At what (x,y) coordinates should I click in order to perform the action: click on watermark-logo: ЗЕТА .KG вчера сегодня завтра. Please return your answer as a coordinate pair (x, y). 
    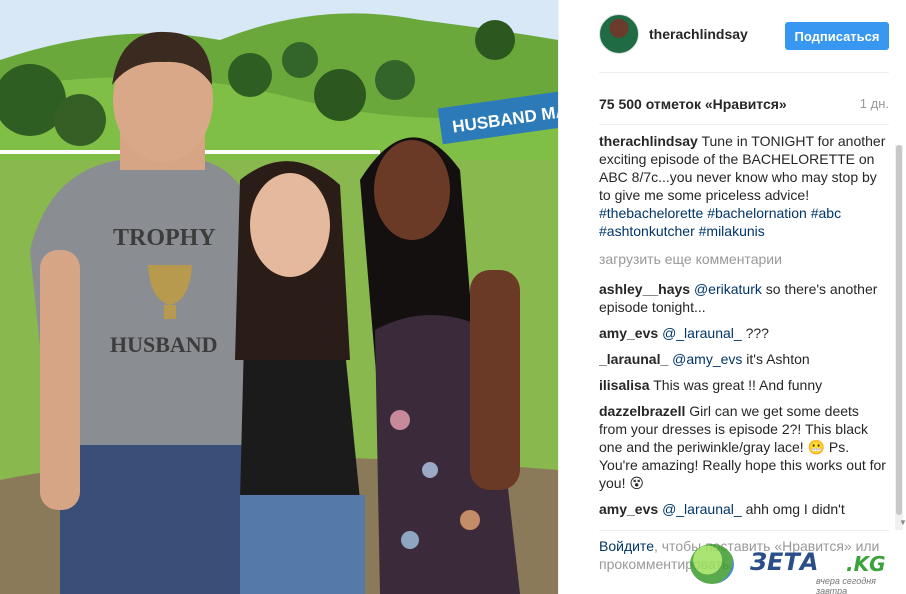
    Looking at the image, I should click on (792, 567).